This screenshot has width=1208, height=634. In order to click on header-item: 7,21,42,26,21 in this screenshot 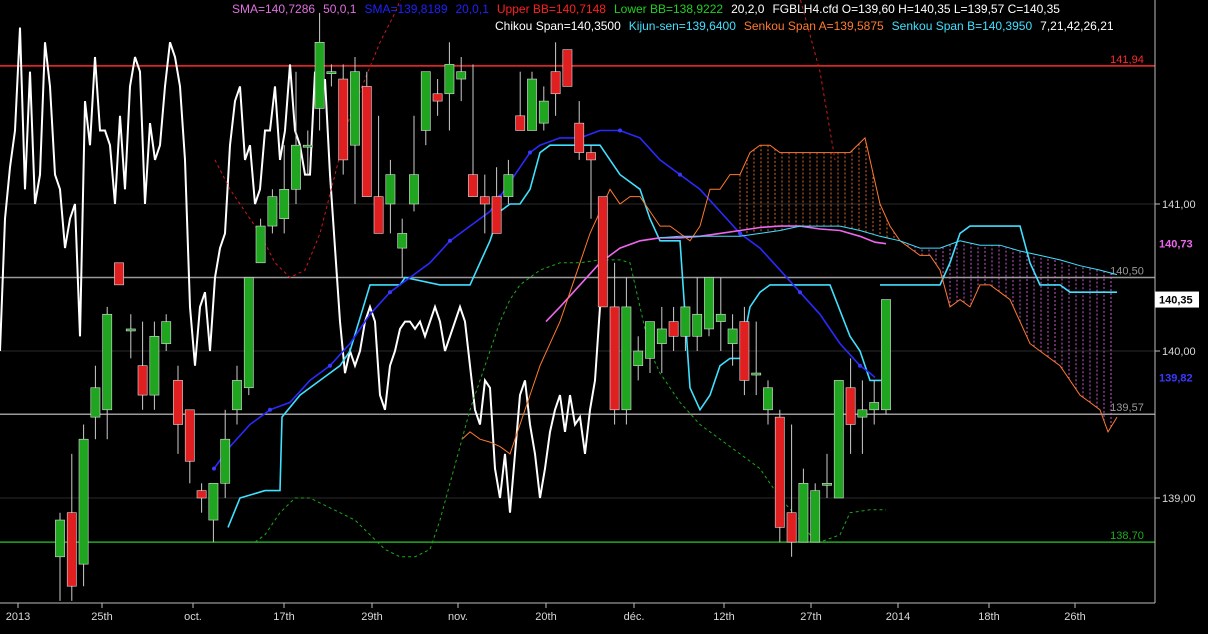, I will do `click(1077, 26)`.